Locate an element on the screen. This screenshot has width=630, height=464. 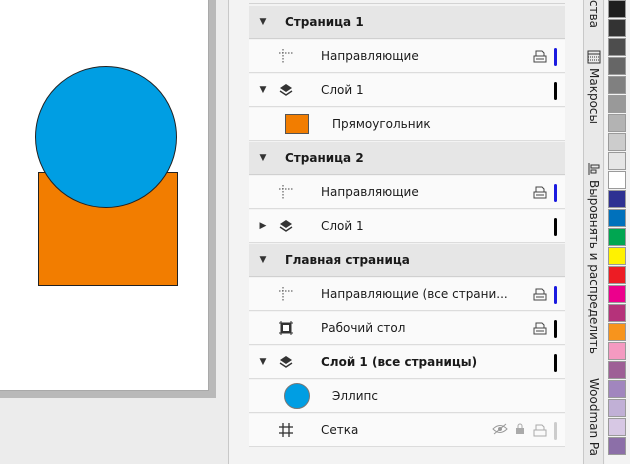
tree-row-page-1: ▼ Страница 1 is located at coordinates (407, 22).